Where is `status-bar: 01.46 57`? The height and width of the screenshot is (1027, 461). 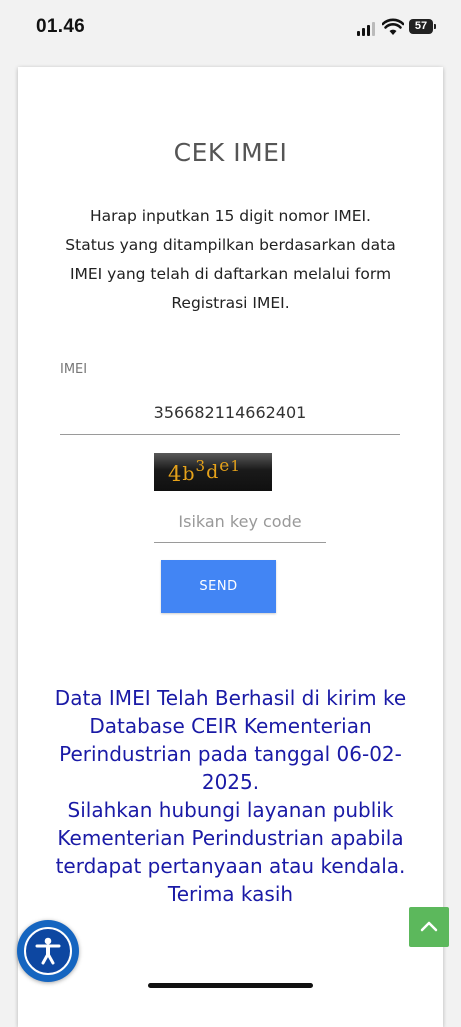
status-bar: 01.46 57 is located at coordinates (230, 30).